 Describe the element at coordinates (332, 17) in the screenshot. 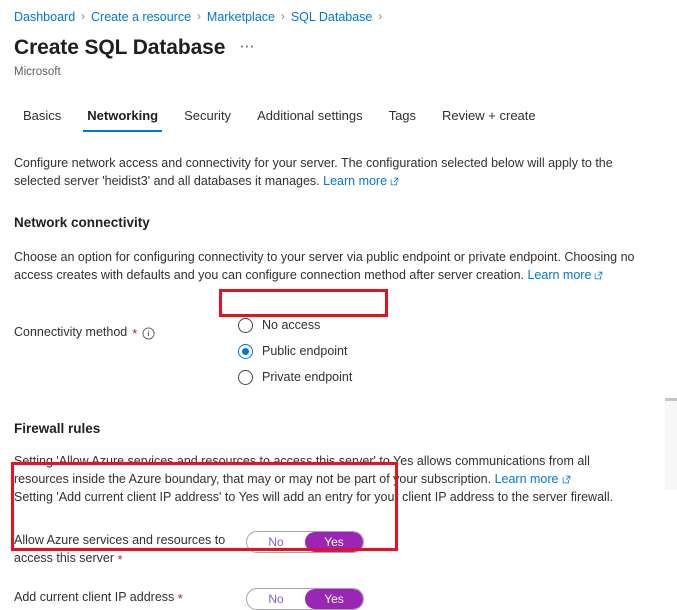

I see `breadcrumb-item-sql-database: SQL Database` at that location.